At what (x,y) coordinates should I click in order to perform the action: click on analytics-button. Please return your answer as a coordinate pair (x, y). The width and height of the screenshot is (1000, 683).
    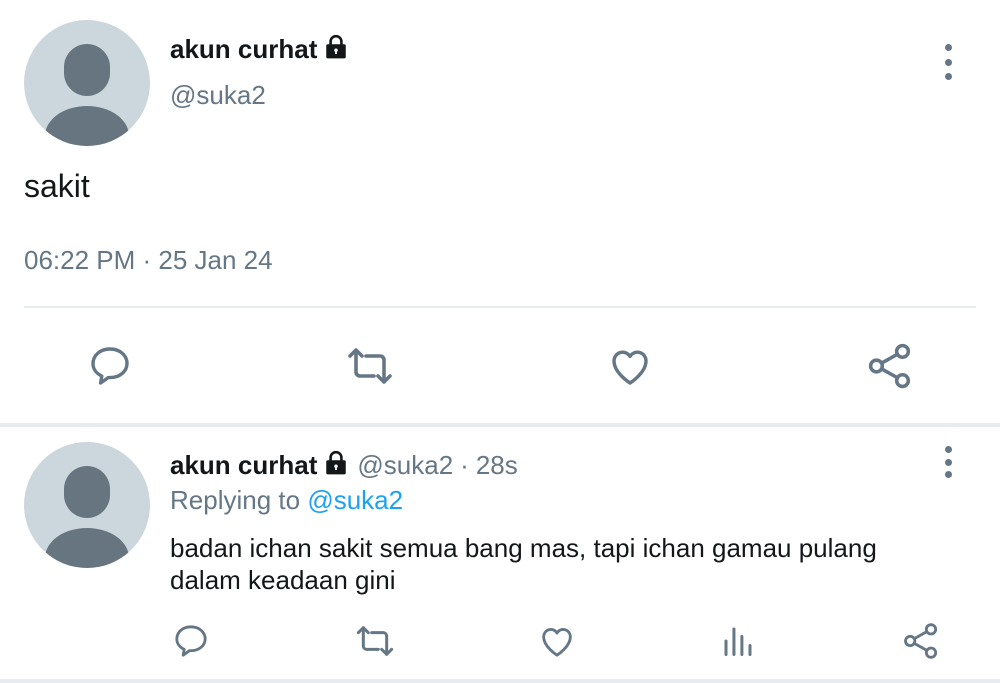
    Looking at the image, I should click on (738, 641).